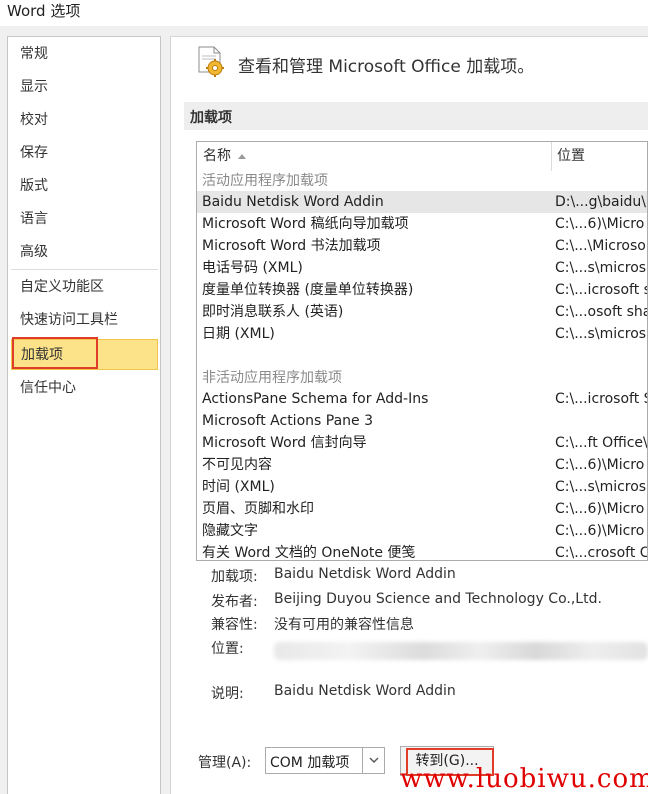 This screenshot has height=794, width=648. What do you see at coordinates (310, 763) in the screenshot?
I see `manage-select-value: COM 加载项` at bounding box center [310, 763].